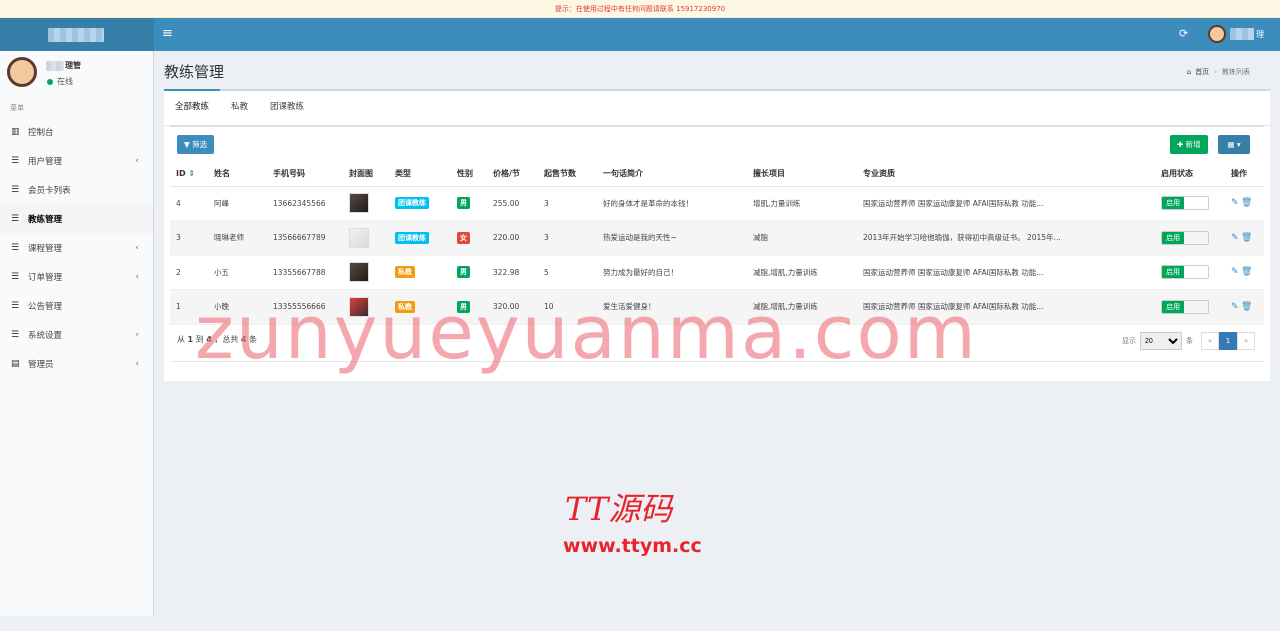 Image resolution: width=1280 pixels, height=631 pixels. I want to click on sidebar-item-label: 用户管理, so click(45, 161).